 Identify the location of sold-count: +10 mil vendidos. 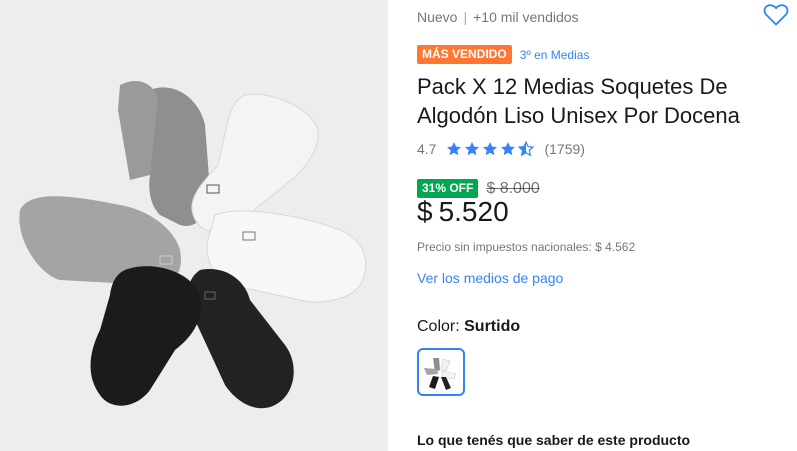
(526, 17).